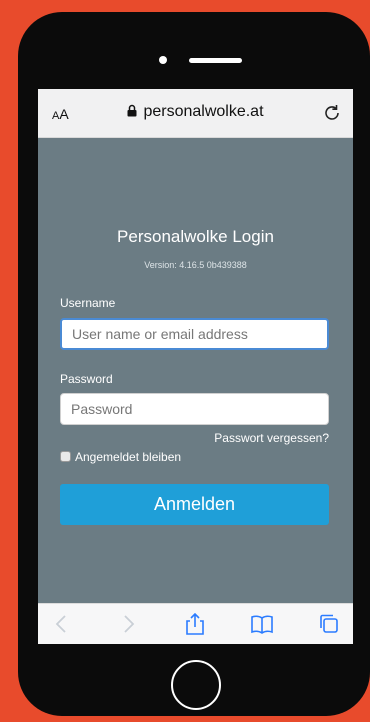  Describe the element at coordinates (329, 624) in the screenshot. I see `tabs-icon` at that location.